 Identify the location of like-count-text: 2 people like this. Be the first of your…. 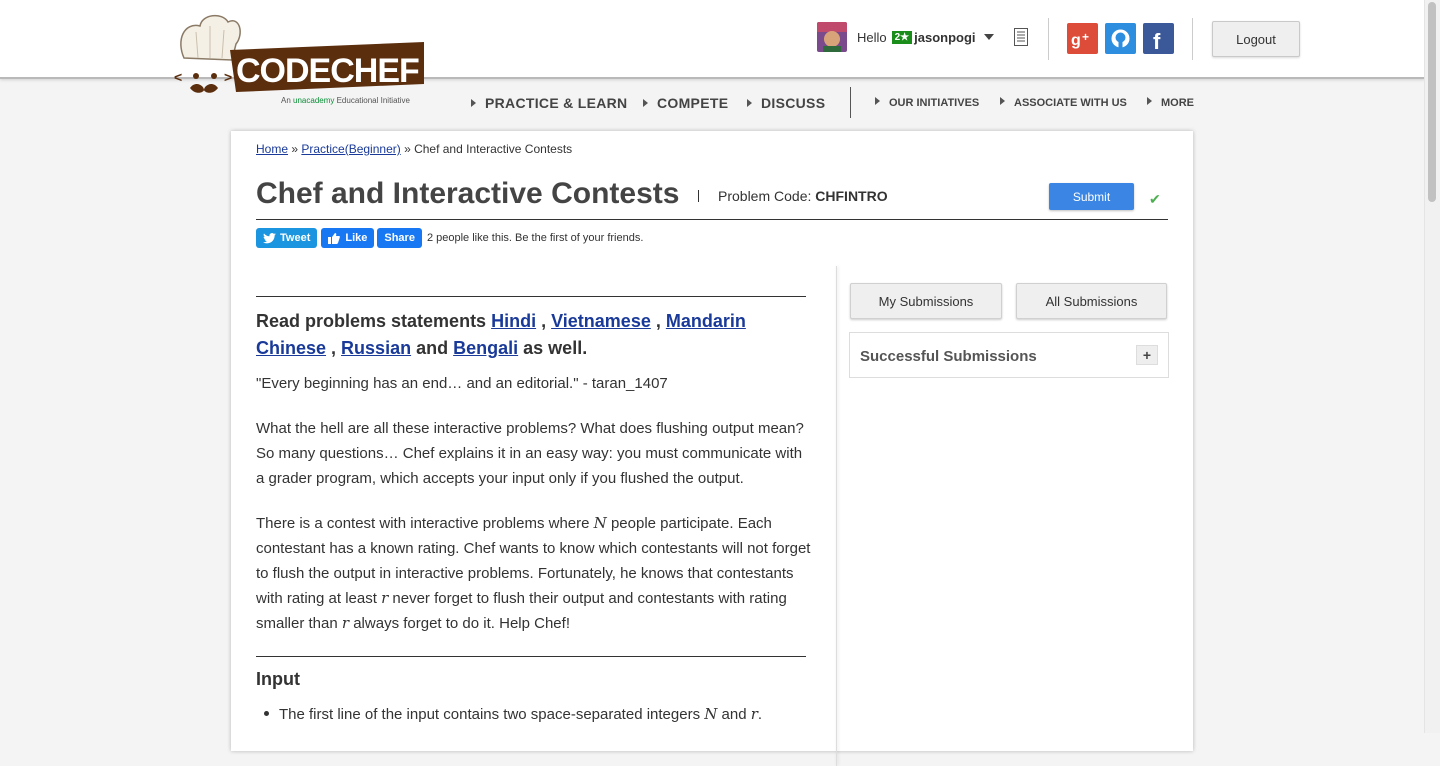
(535, 238).